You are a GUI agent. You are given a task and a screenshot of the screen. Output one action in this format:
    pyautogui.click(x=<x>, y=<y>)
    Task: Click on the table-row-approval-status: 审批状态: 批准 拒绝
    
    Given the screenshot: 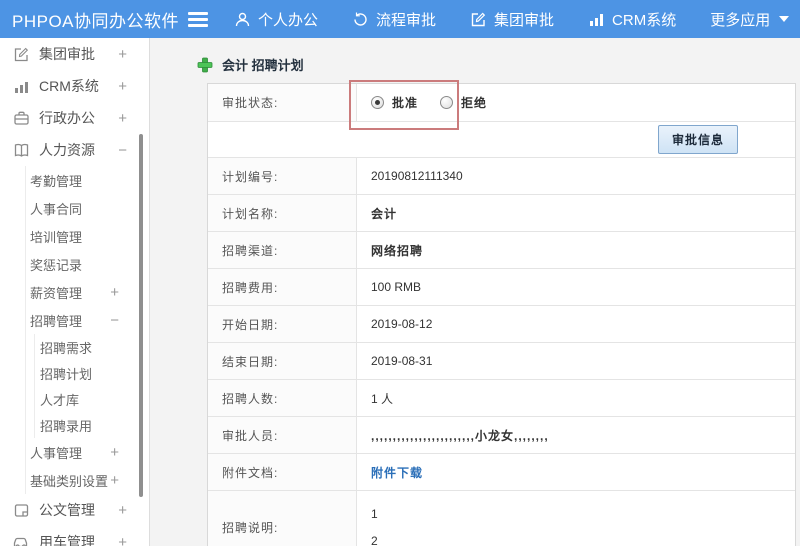 What is the action you would take?
    pyautogui.click(x=501, y=103)
    